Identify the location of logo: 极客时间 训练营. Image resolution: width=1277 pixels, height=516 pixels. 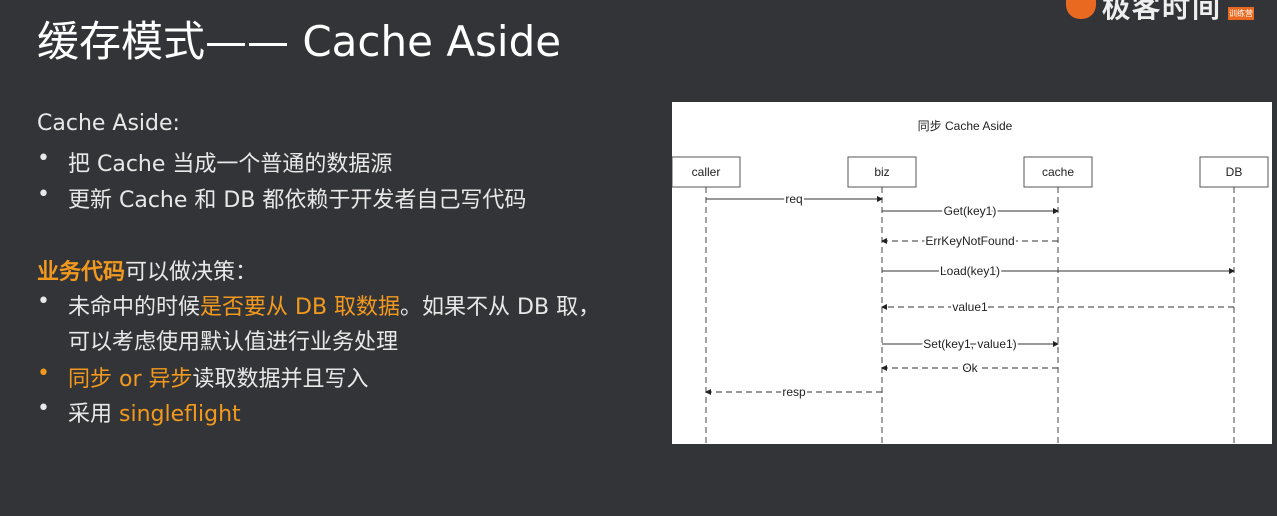
(1160, 13).